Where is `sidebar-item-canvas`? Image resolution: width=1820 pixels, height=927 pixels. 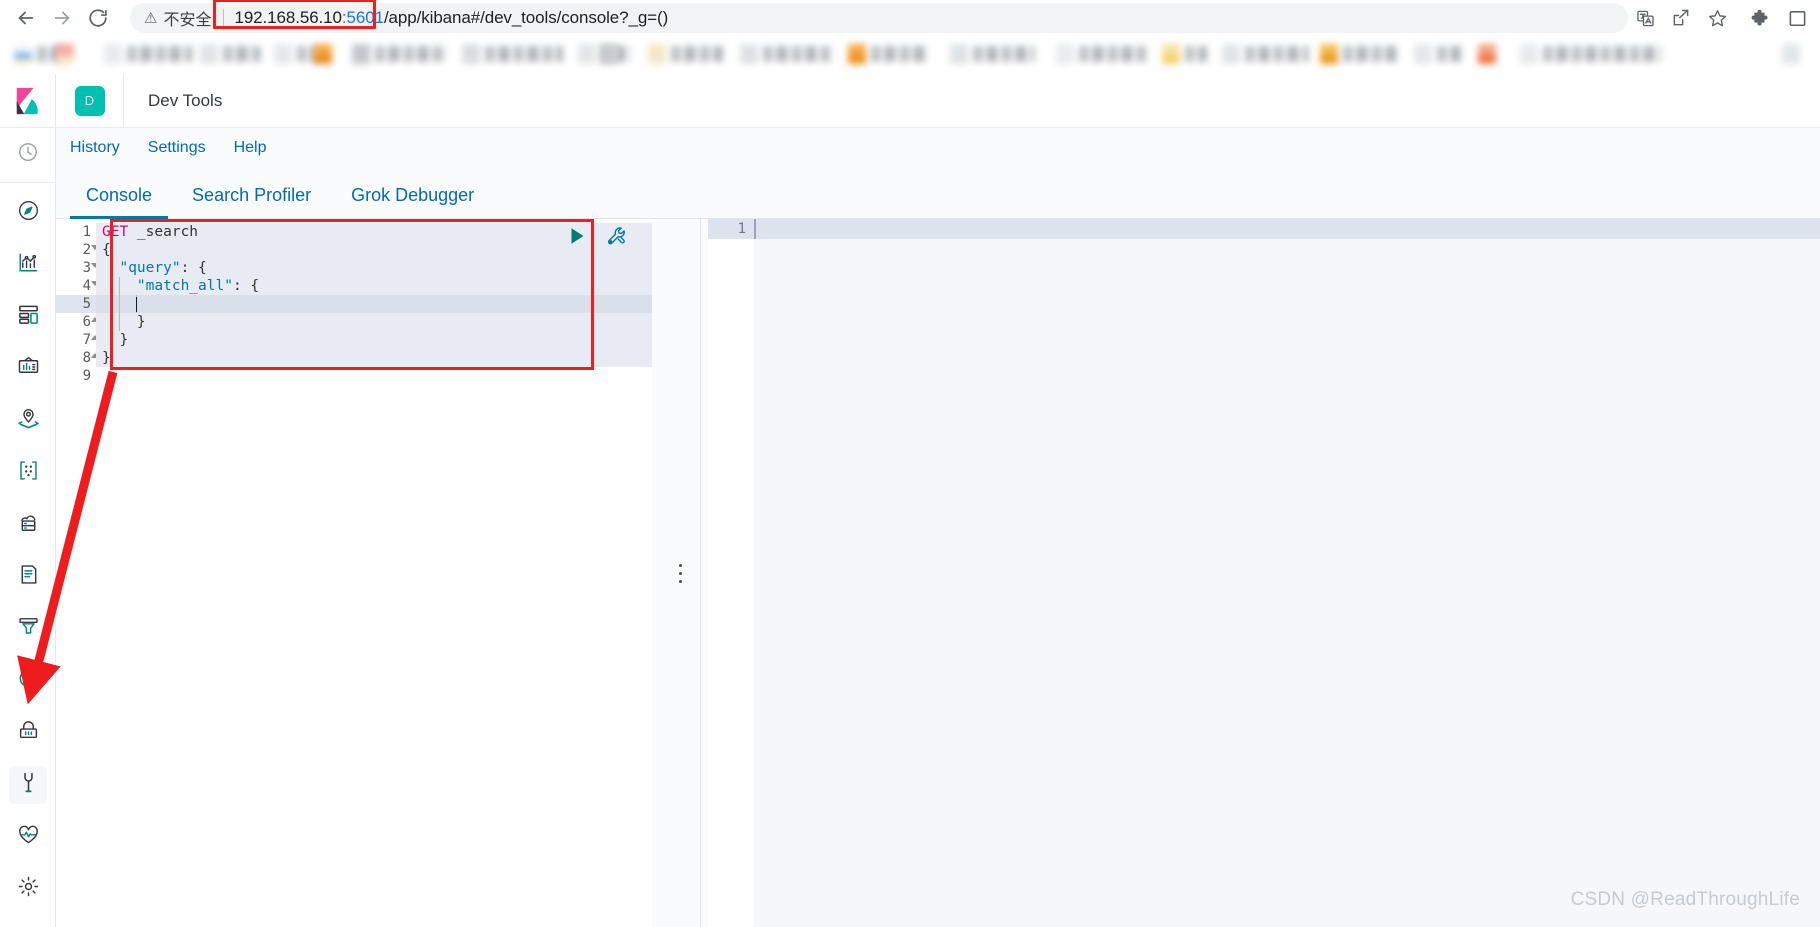 sidebar-item-canvas is located at coordinates (28, 369).